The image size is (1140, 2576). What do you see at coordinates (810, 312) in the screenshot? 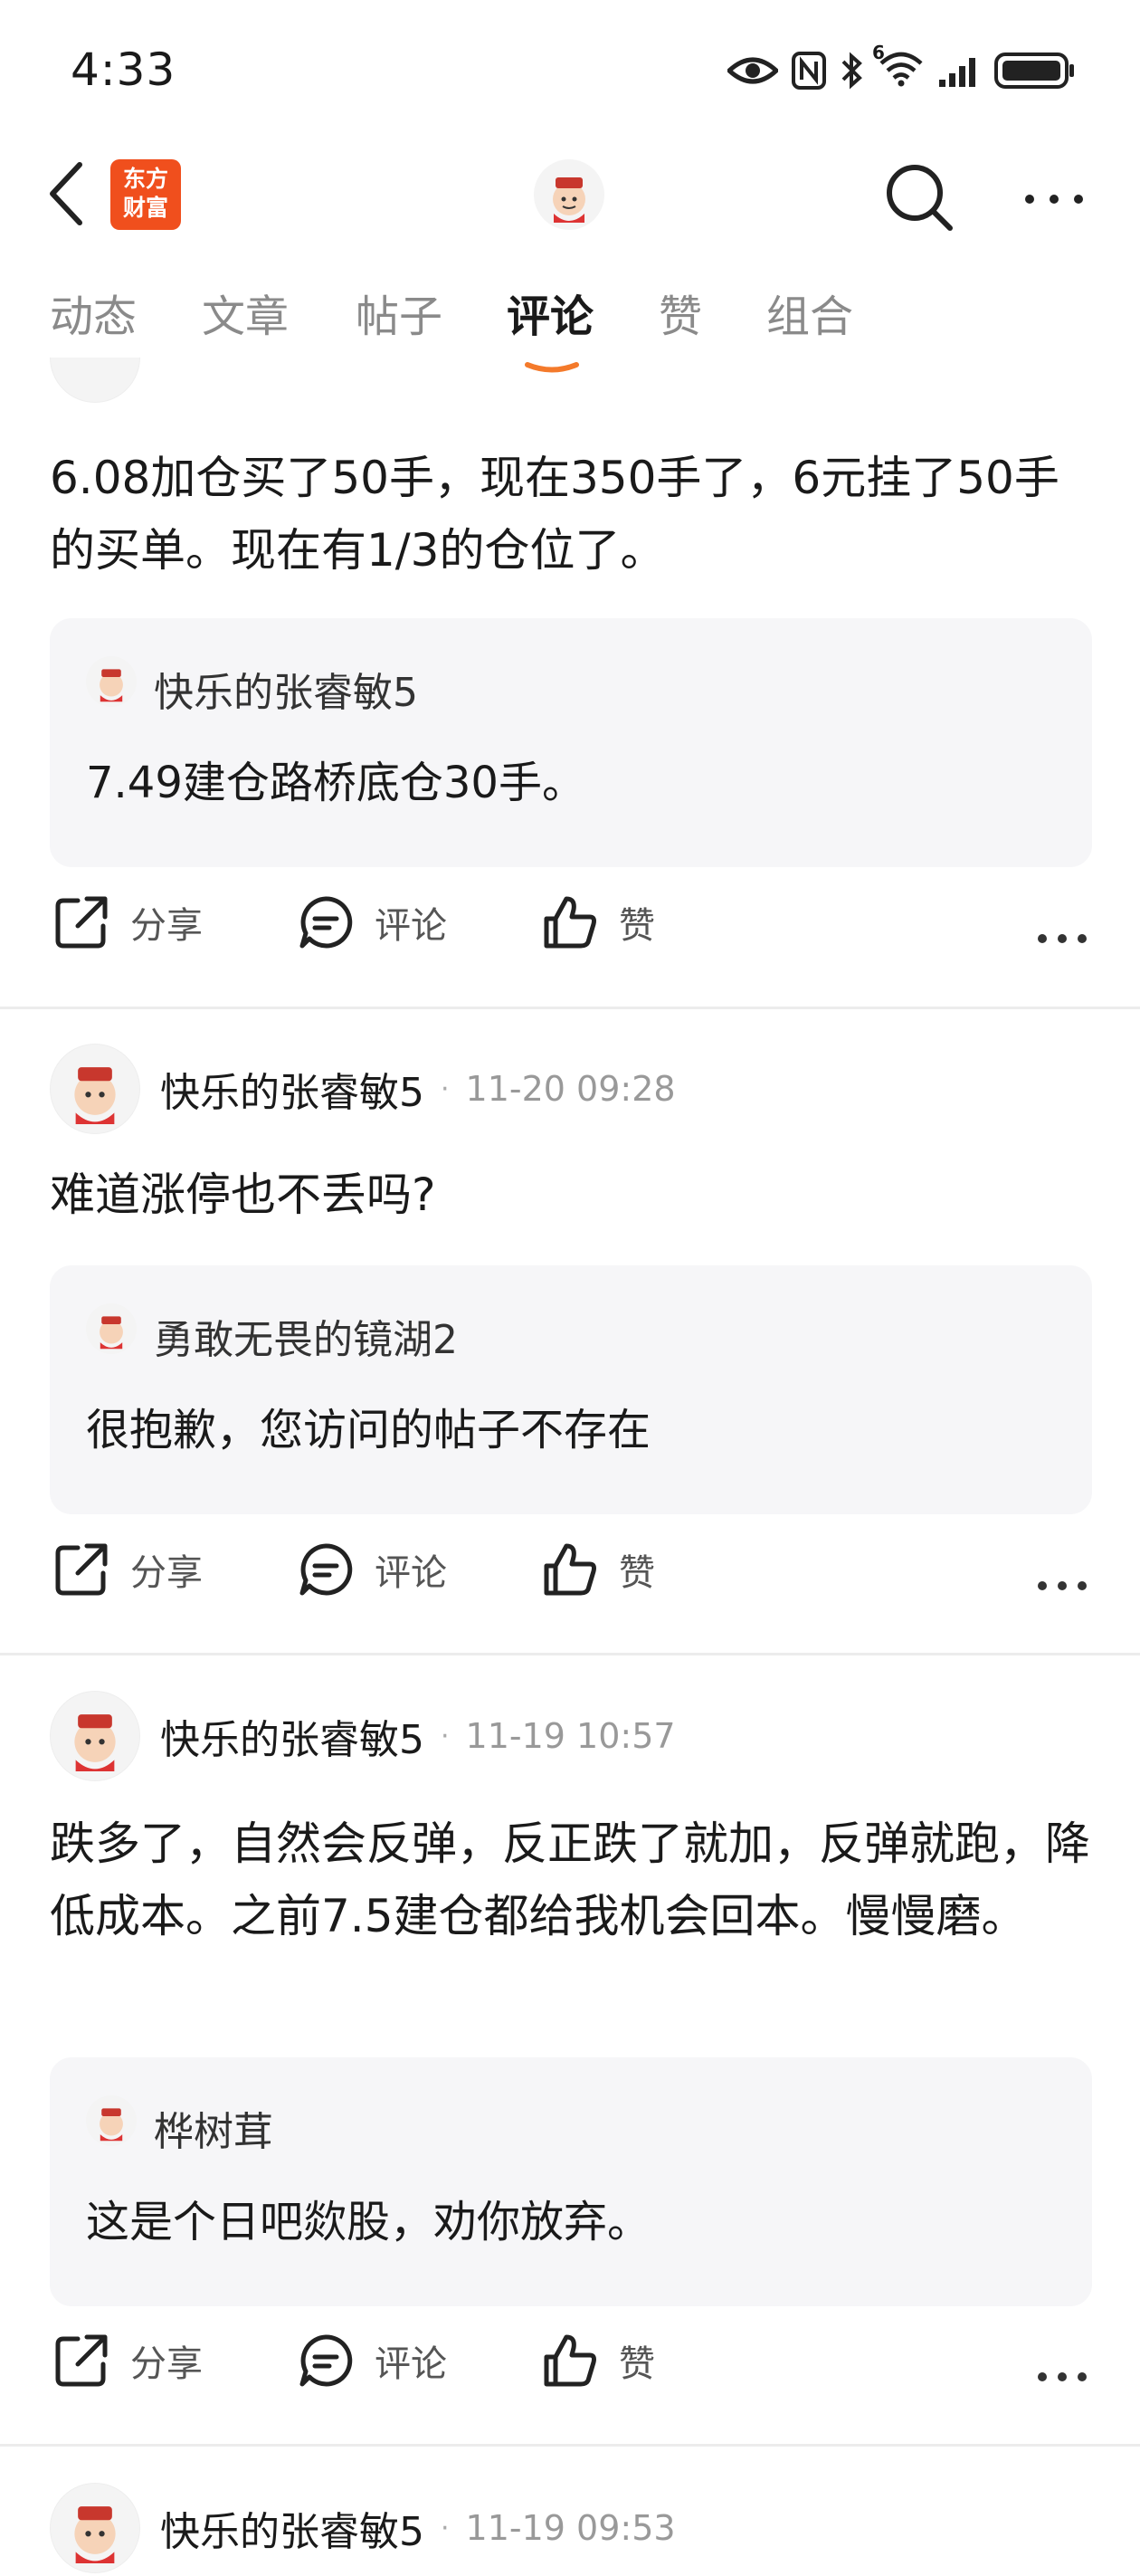
I see `tab-portfolio: 组合` at bounding box center [810, 312].